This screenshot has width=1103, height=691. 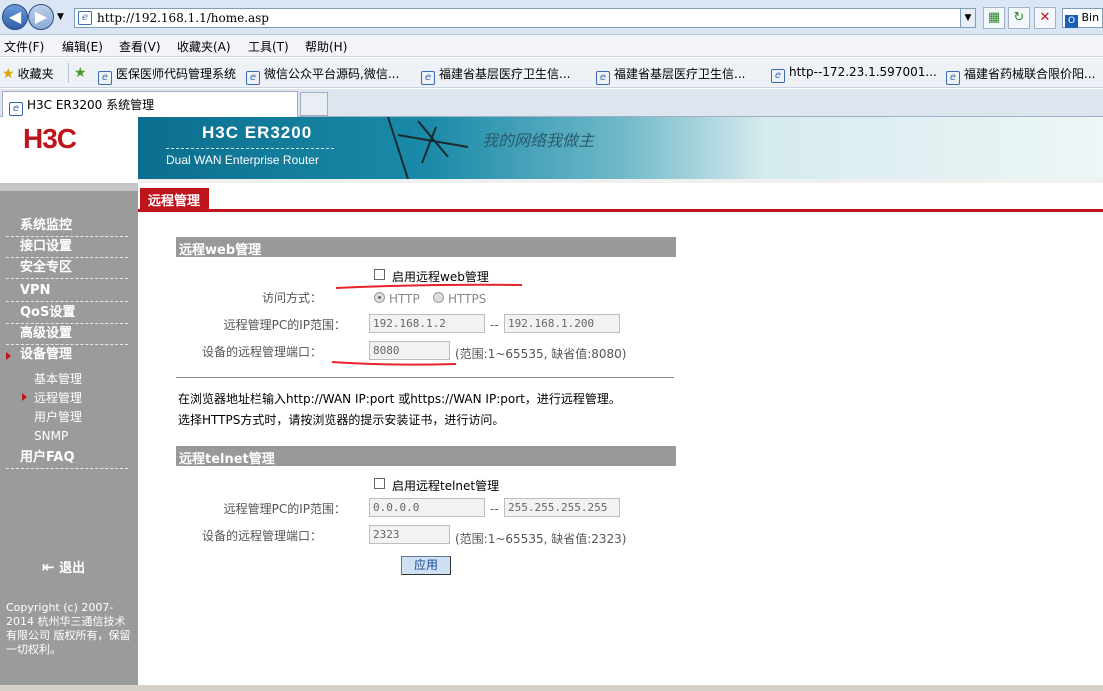 I want to click on enable-web-checkbox, so click(x=379, y=274).